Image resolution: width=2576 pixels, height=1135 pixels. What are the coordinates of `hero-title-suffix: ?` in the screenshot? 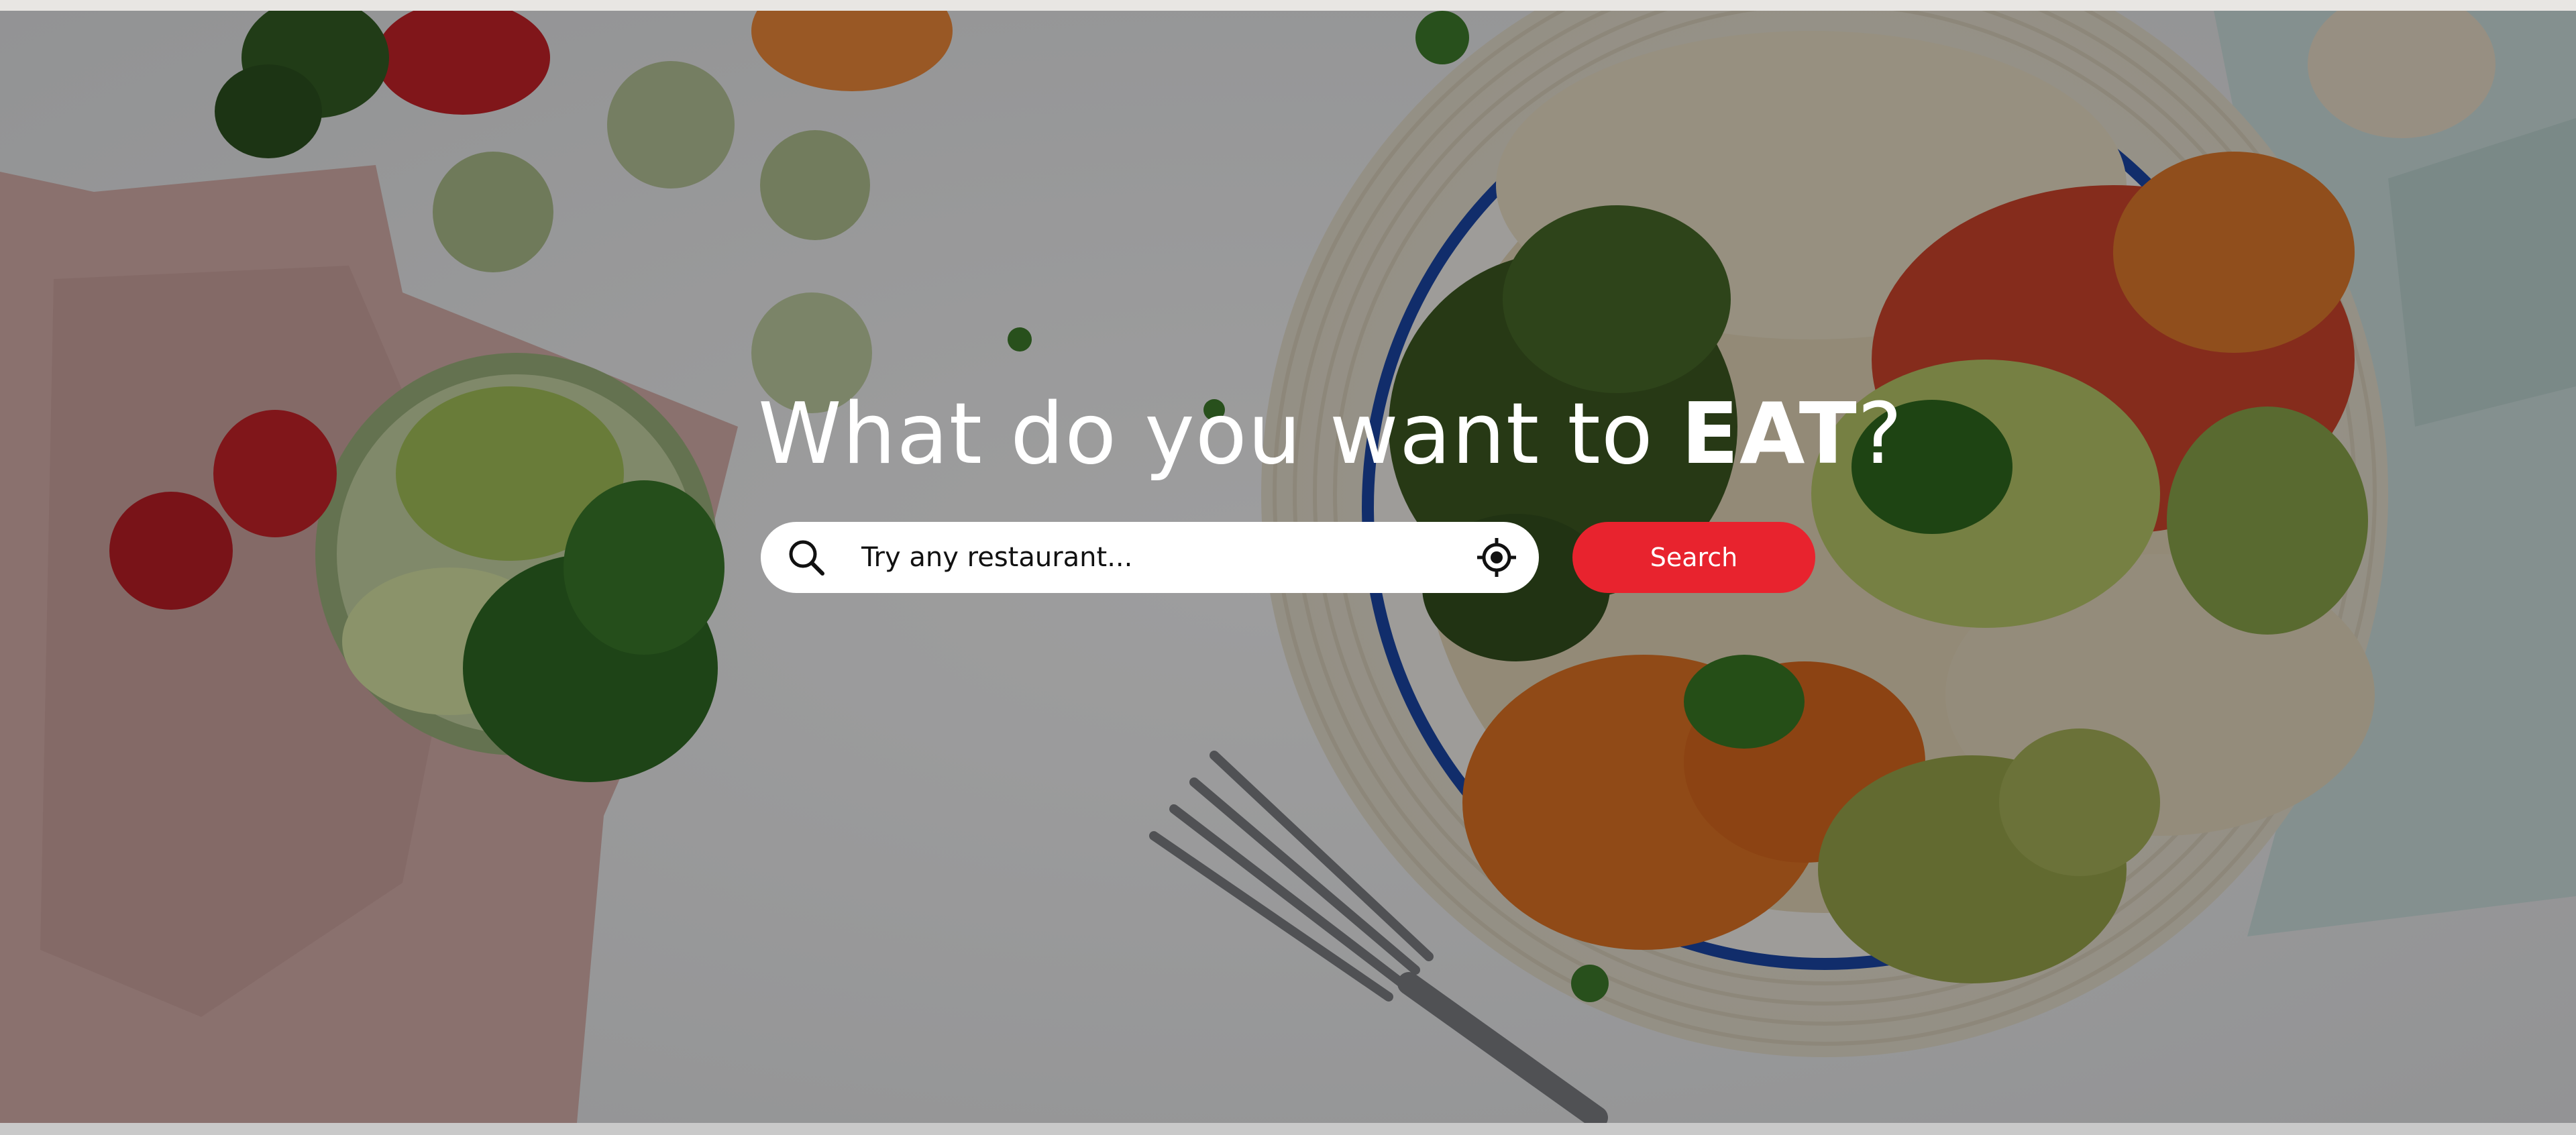 It's located at (1880, 433).